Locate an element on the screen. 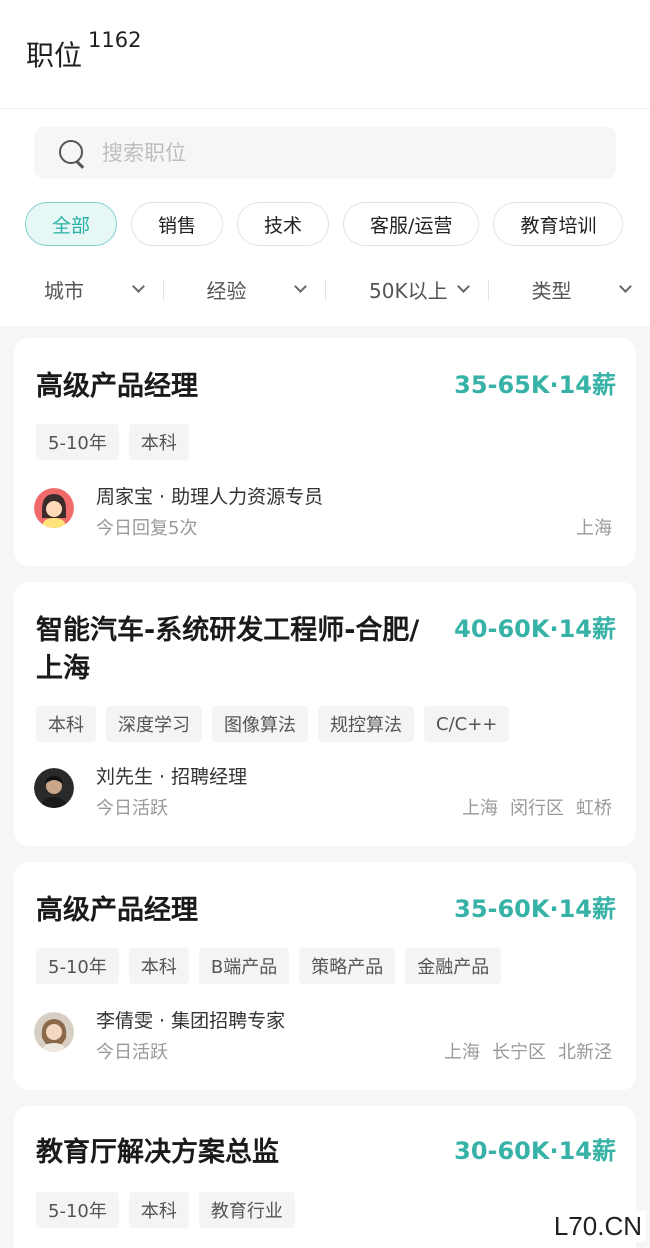 Image resolution: width=650 pixels, height=1248 pixels. location-district: 闵行区 is located at coordinates (537, 808).